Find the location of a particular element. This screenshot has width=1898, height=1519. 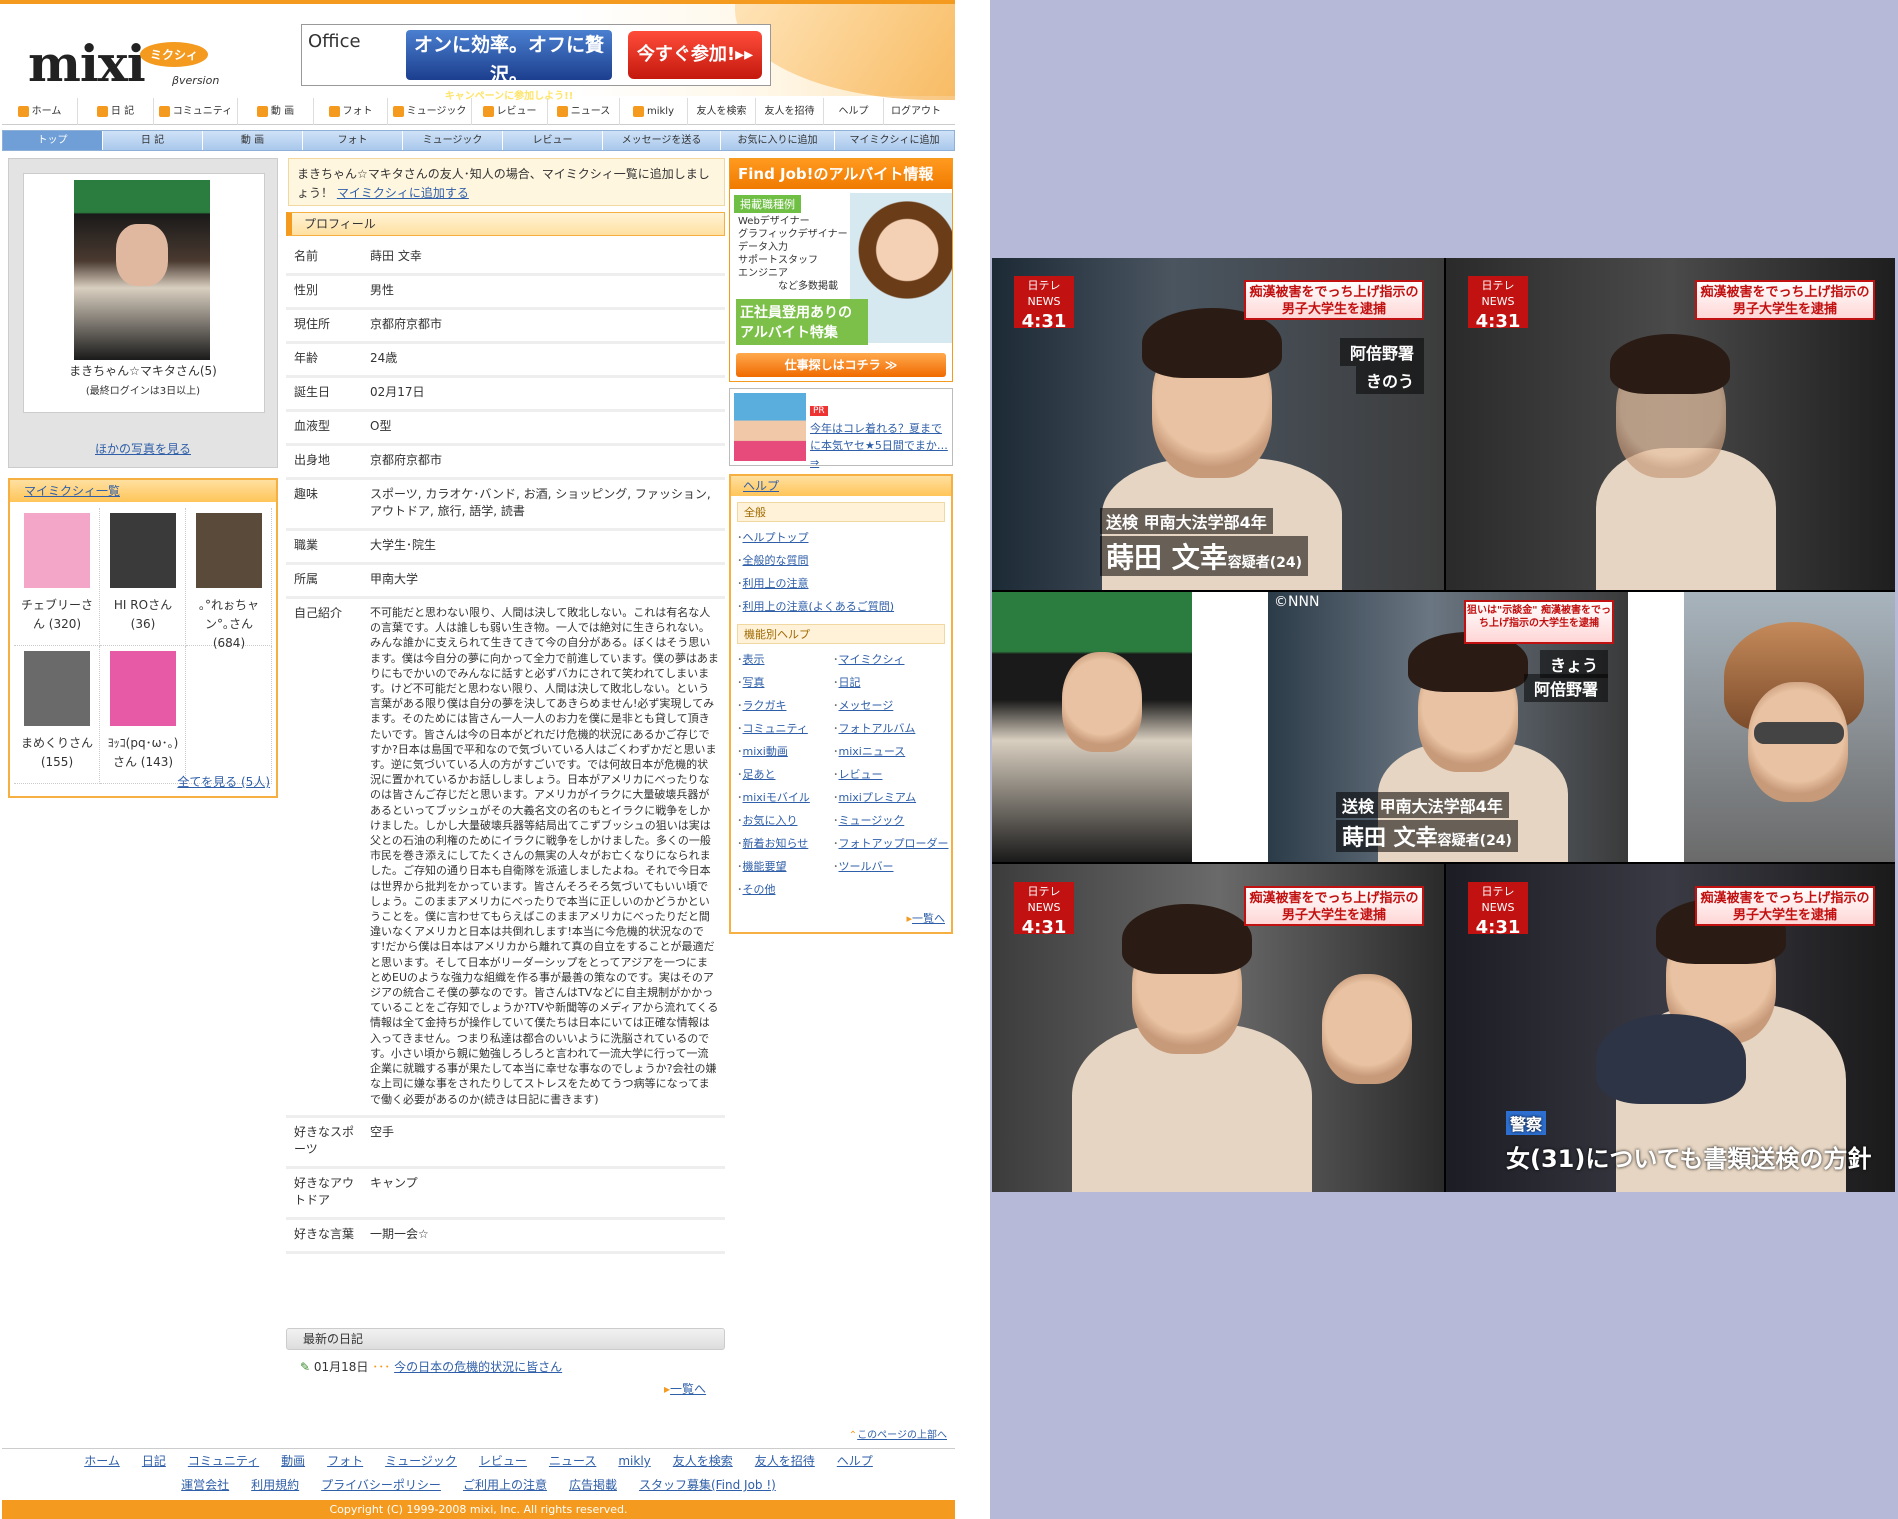

subnav-top: トップ is located at coordinates (53, 140).